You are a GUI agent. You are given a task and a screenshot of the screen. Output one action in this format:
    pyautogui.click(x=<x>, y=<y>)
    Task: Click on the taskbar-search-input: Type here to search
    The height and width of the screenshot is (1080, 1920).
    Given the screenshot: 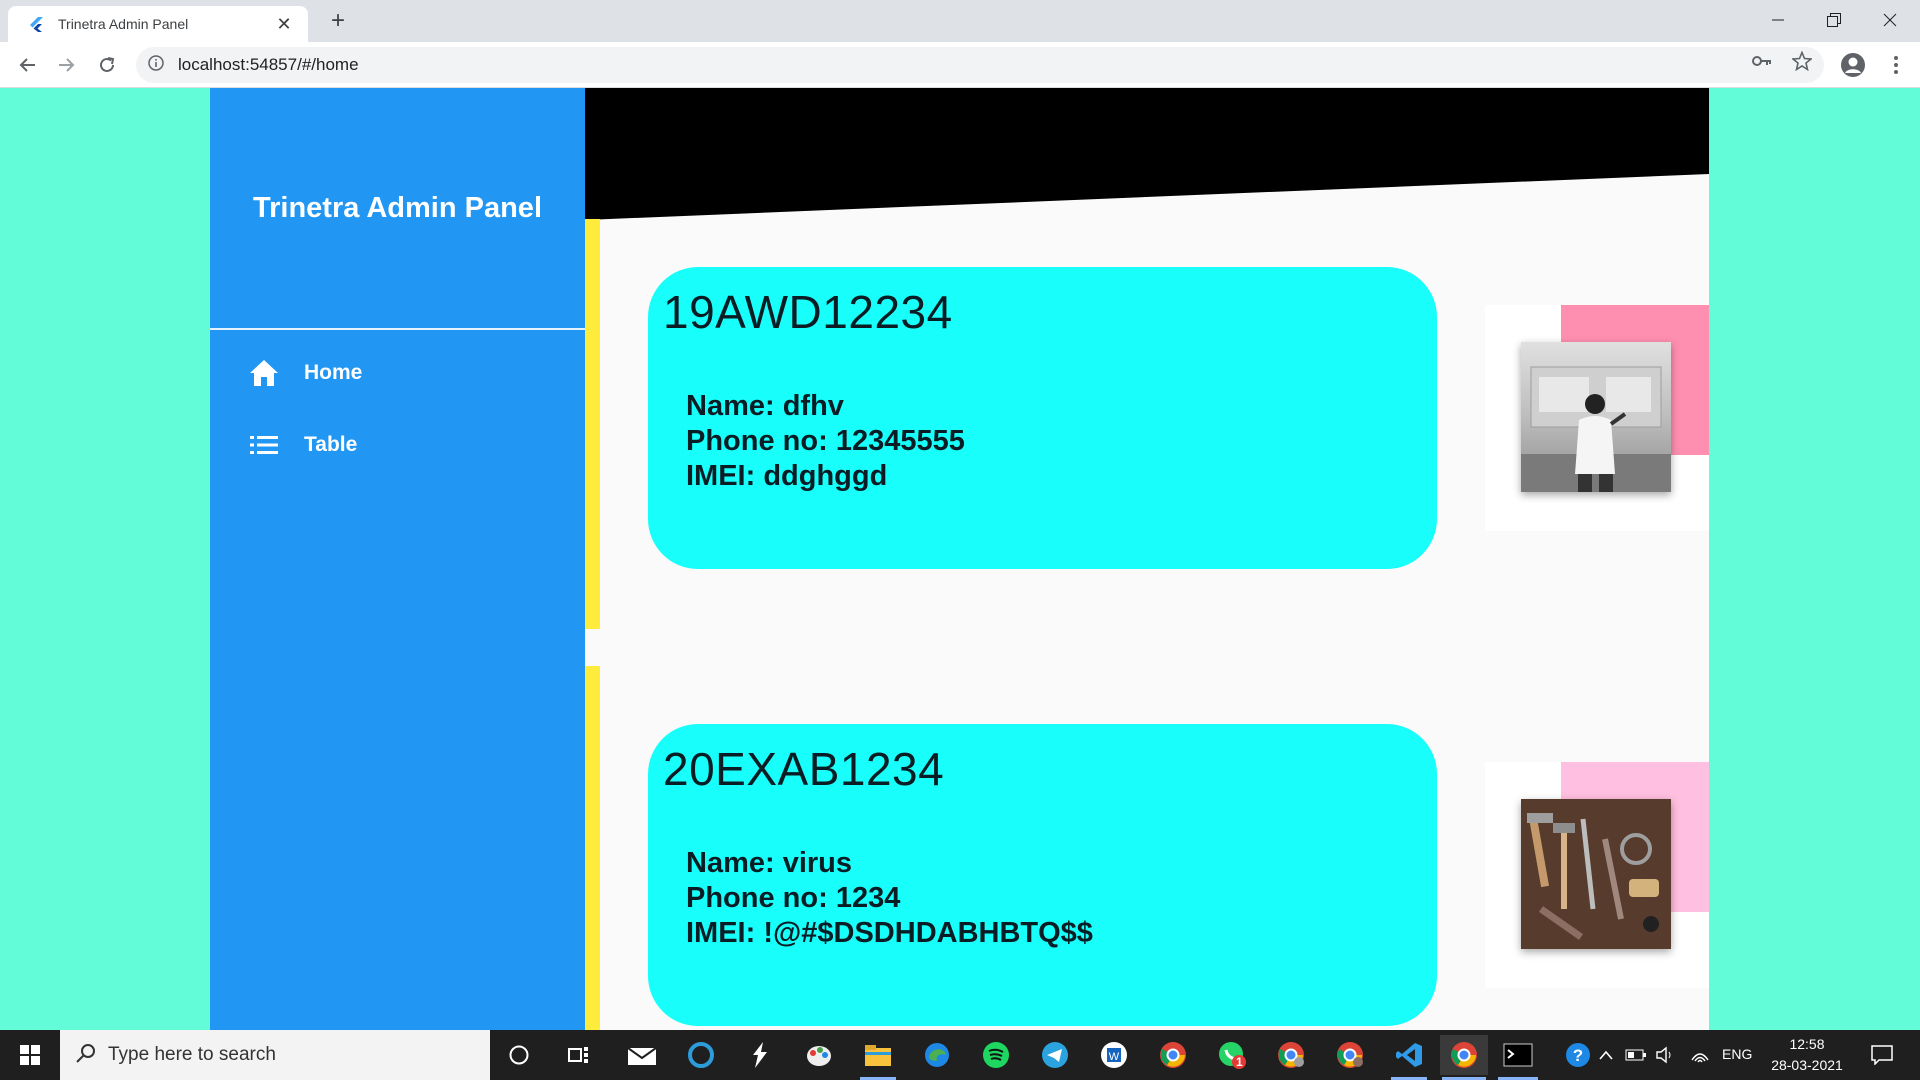 What is the action you would take?
    pyautogui.click(x=275, y=1055)
    